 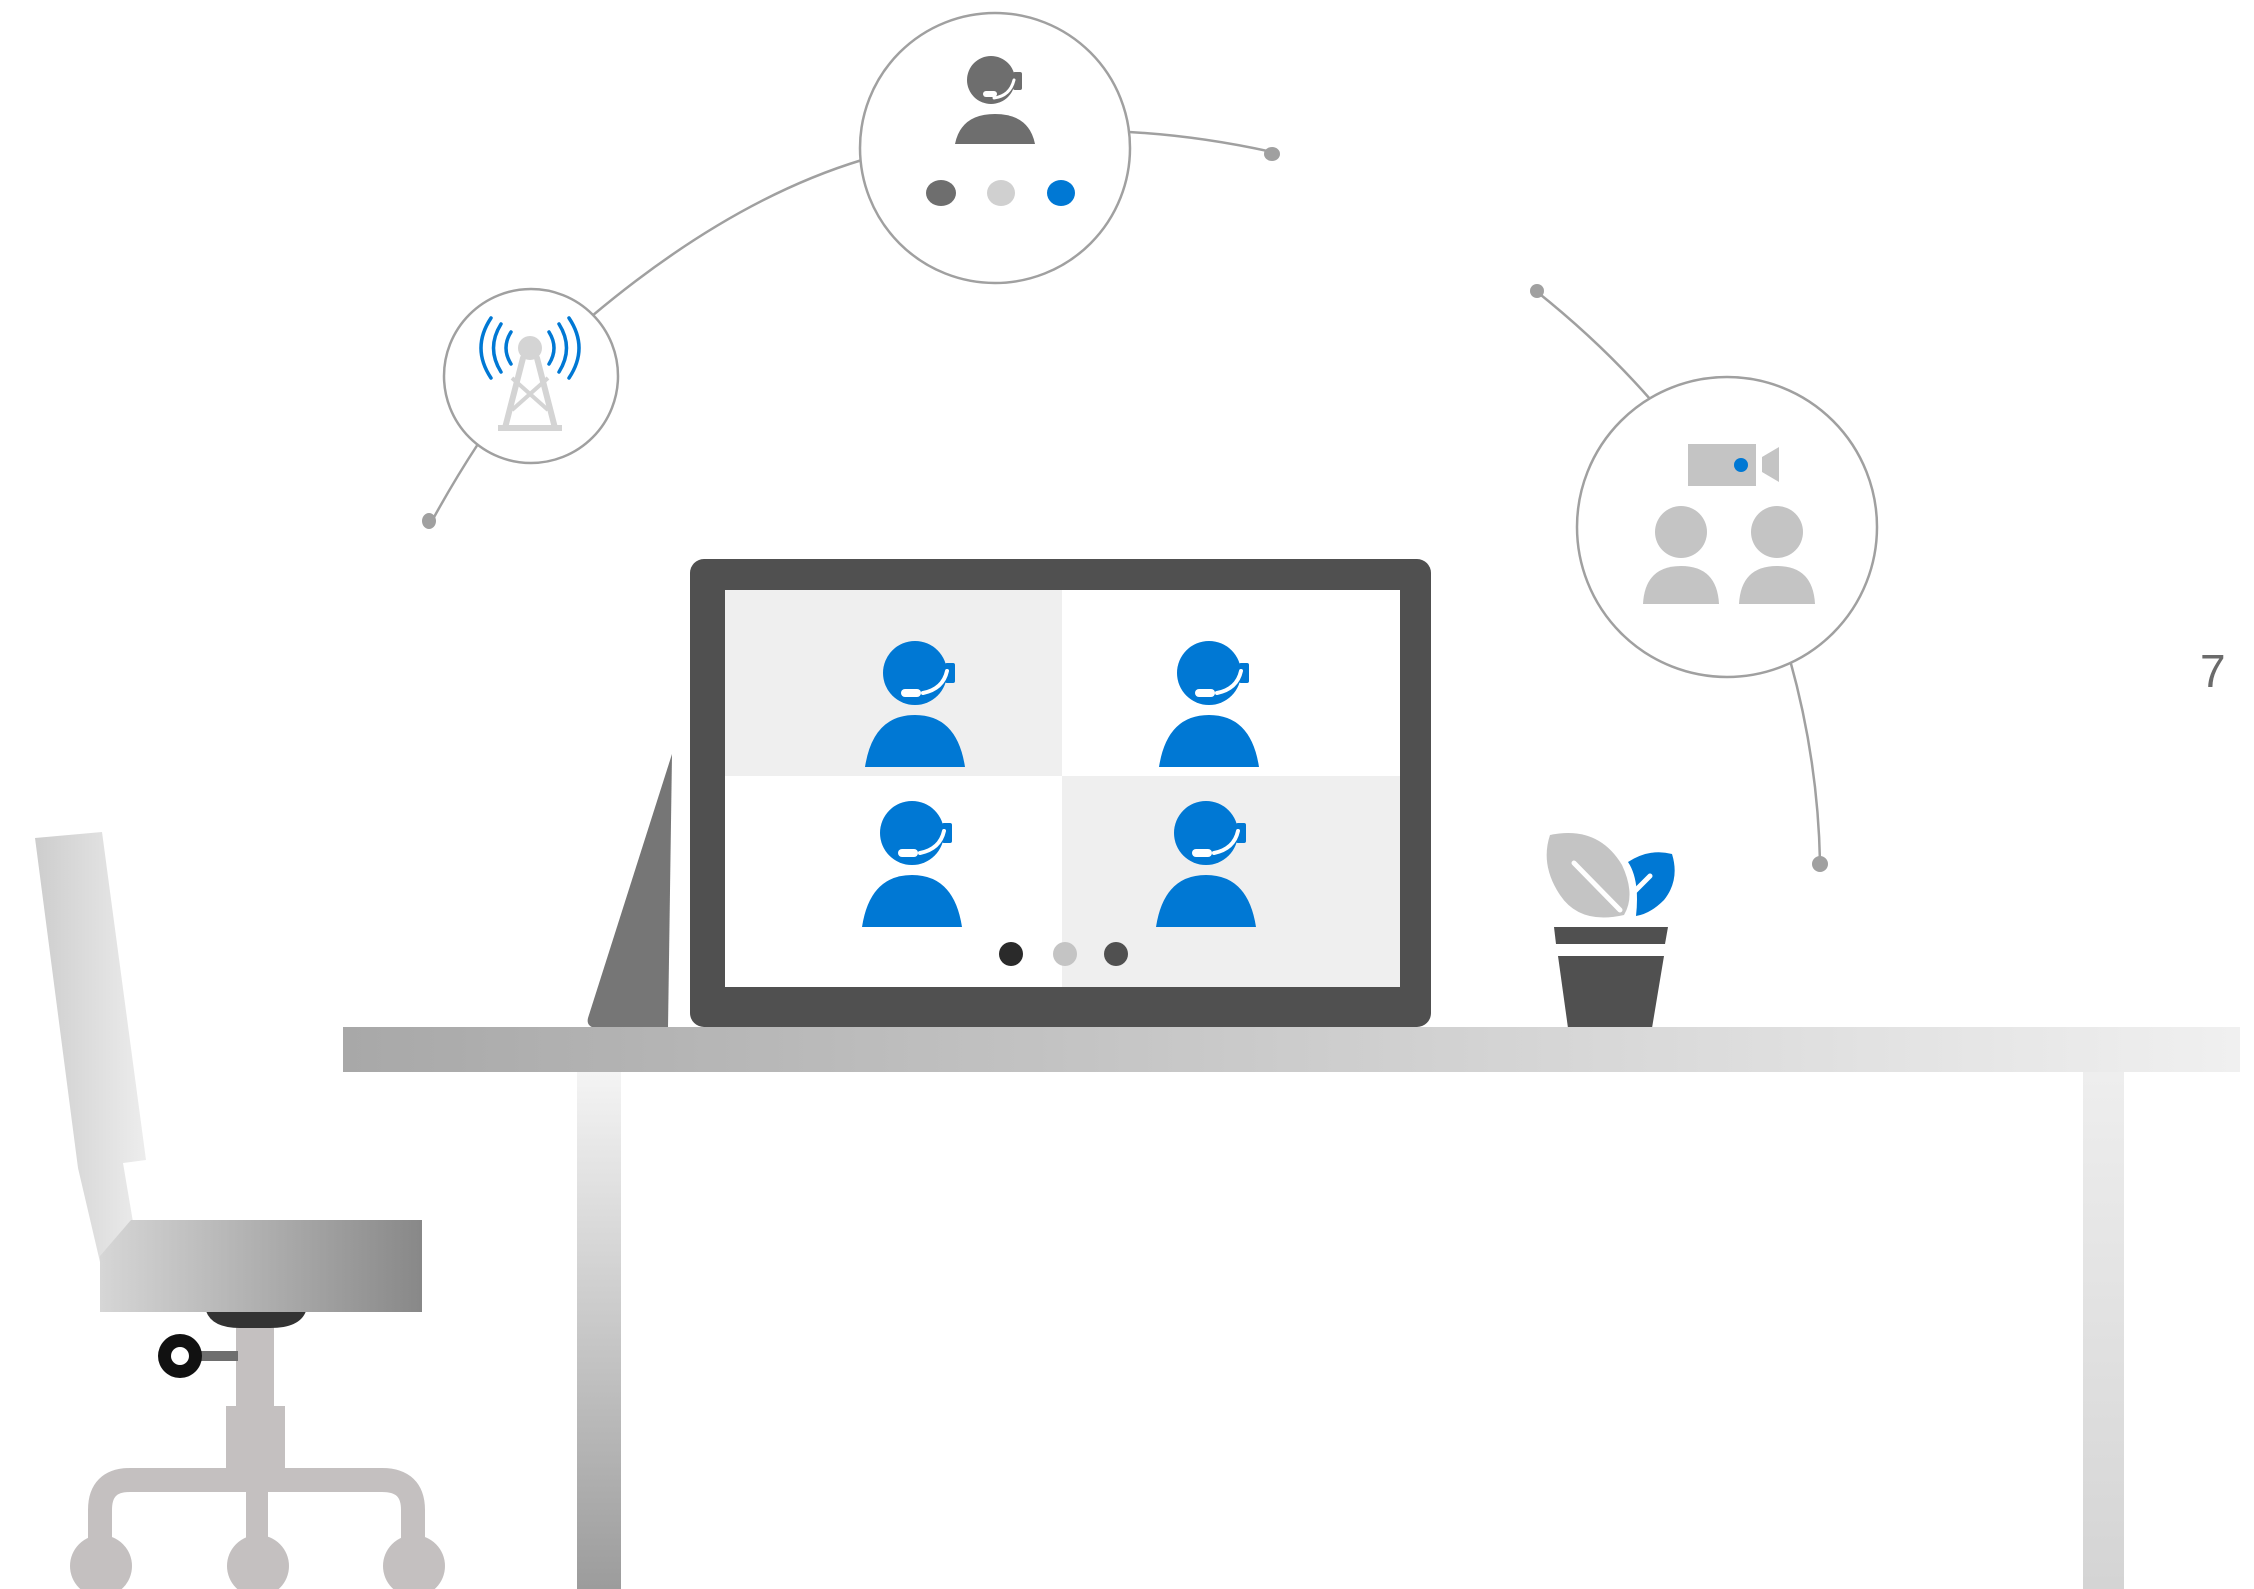 I want to click on screen-pager-dots, so click(x=1063, y=954).